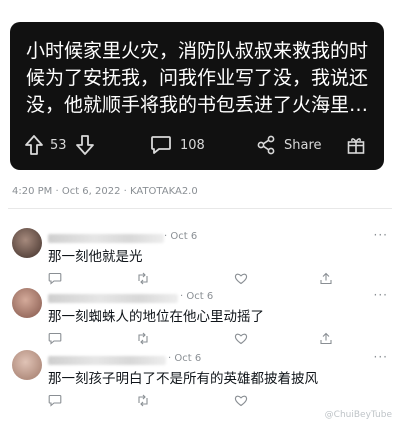 This screenshot has width=400, height=426. I want to click on share-button: Share, so click(289, 145).